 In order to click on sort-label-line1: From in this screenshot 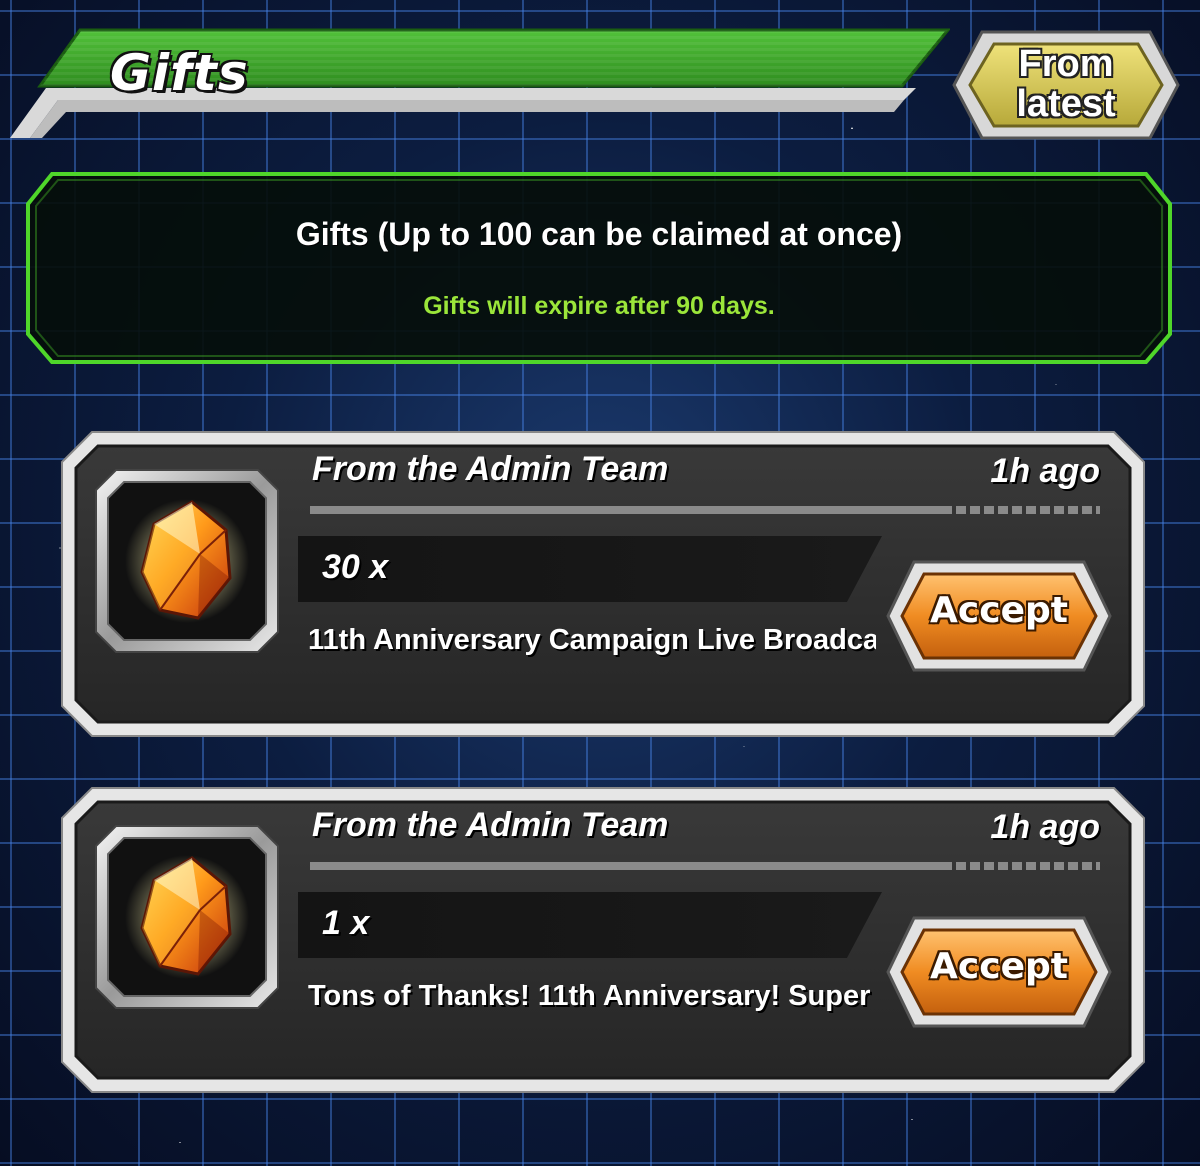, I will do `click(1066, 64)`.